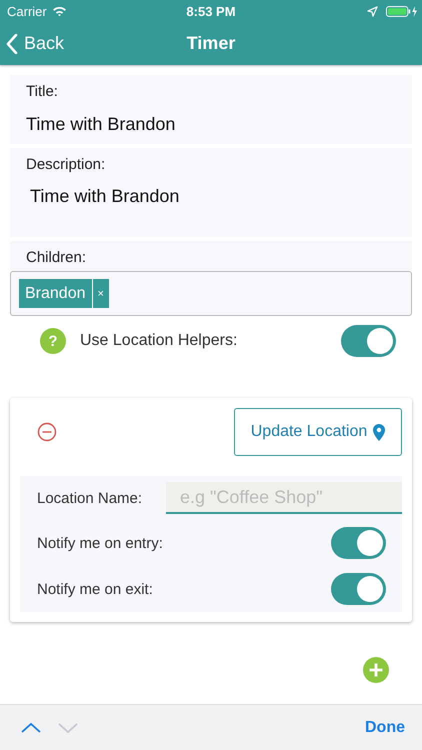  Describe the element at coordinates (376, 670) in the screenshot. I see `add-button` at that location.